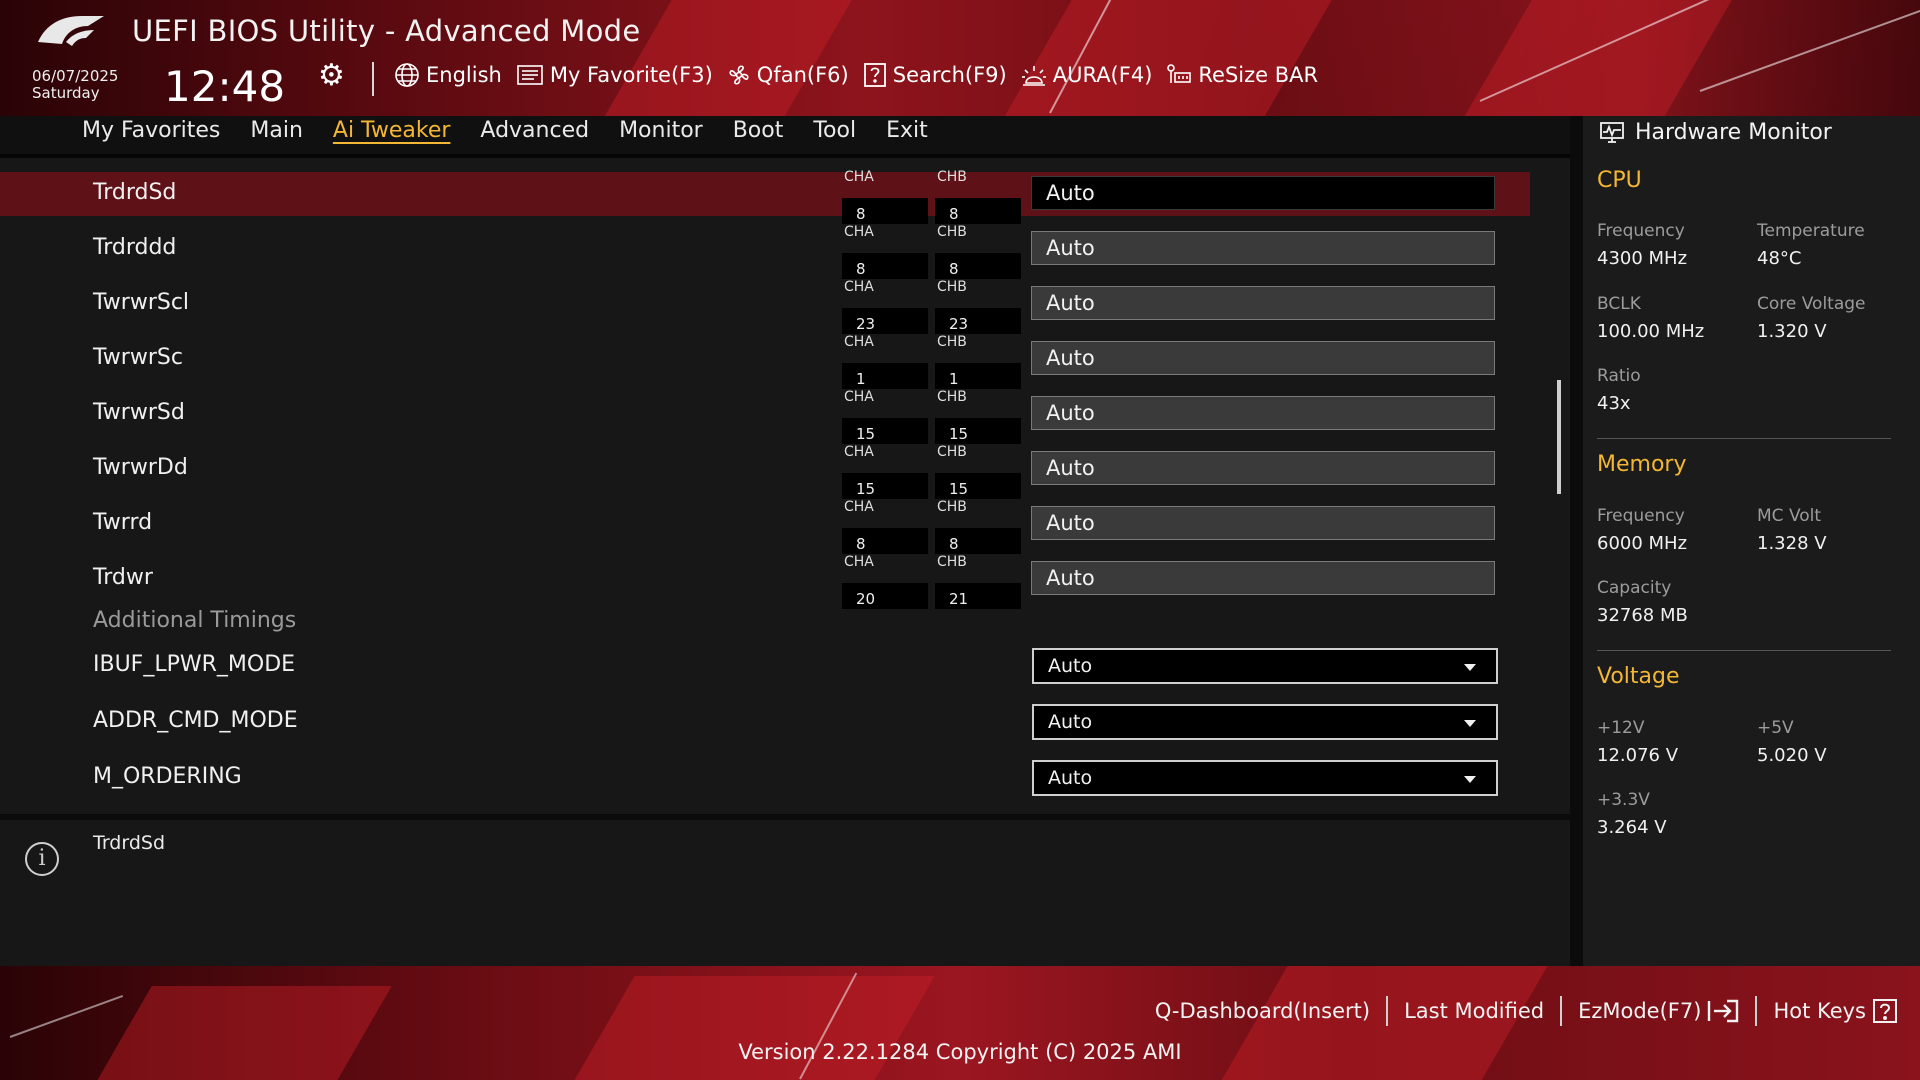 Image resolution: width=1920 pixels, height=1080 pixels. I want to click on day-text: Saturday, so click(66, 93).